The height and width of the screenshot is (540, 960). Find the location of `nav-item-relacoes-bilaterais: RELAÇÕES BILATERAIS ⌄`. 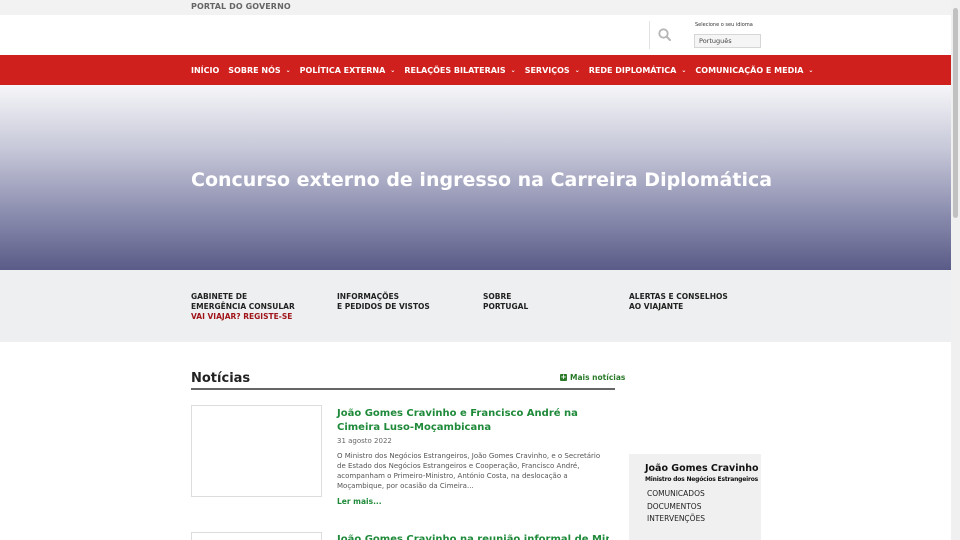

nav-item-relacoes-bilaterais: RELAÇÕES BILATERAIS ⌄ is located at coordinates (459, 70).